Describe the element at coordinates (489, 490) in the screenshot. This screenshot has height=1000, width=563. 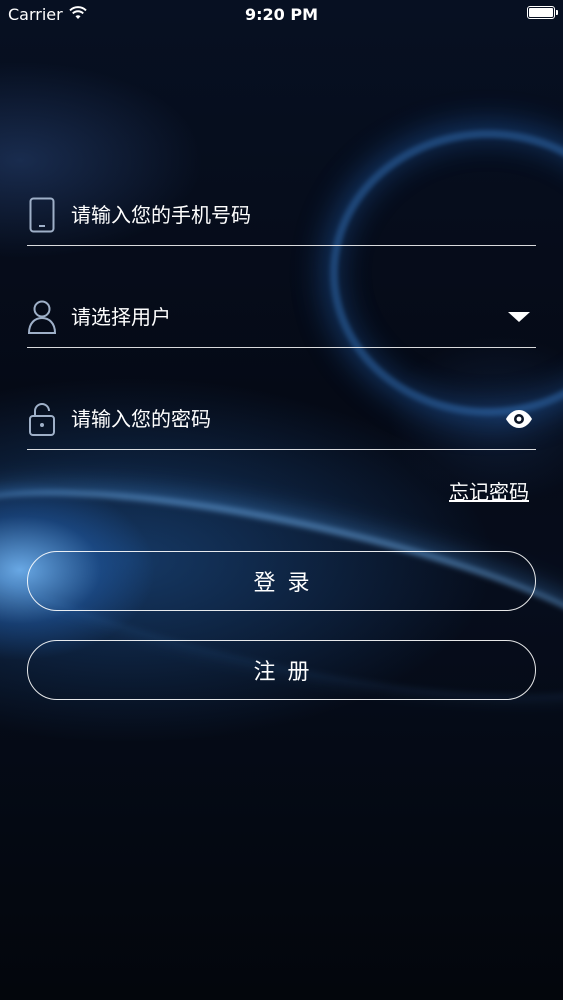
I see `forgot-password-link: 忘记密码` at that location.